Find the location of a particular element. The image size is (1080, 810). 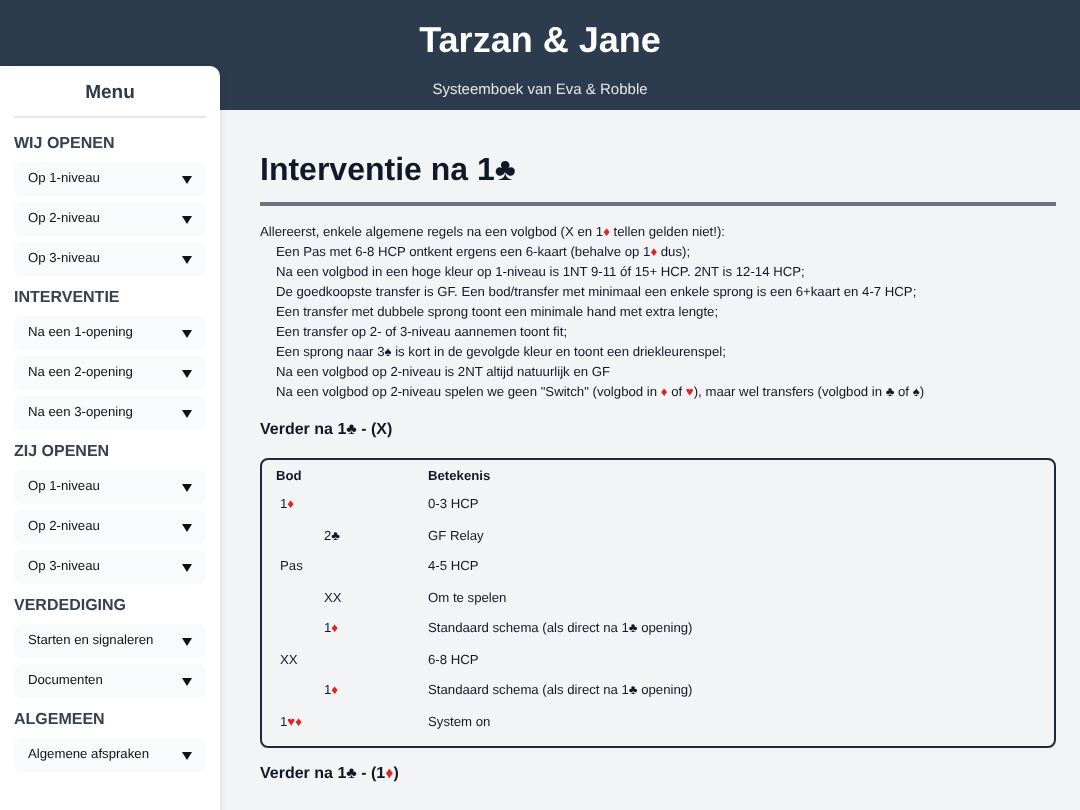

page-heading: Interventie na 1♣ is located at coordinates (389, 172).